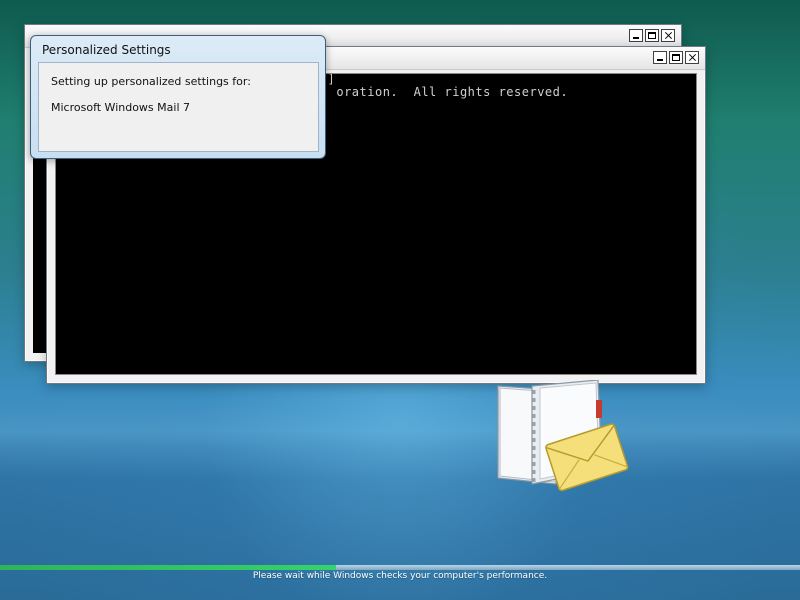 This screenshot has height=600, width=800. I want to click on background-window-caption-buttons, so click(652, 35).